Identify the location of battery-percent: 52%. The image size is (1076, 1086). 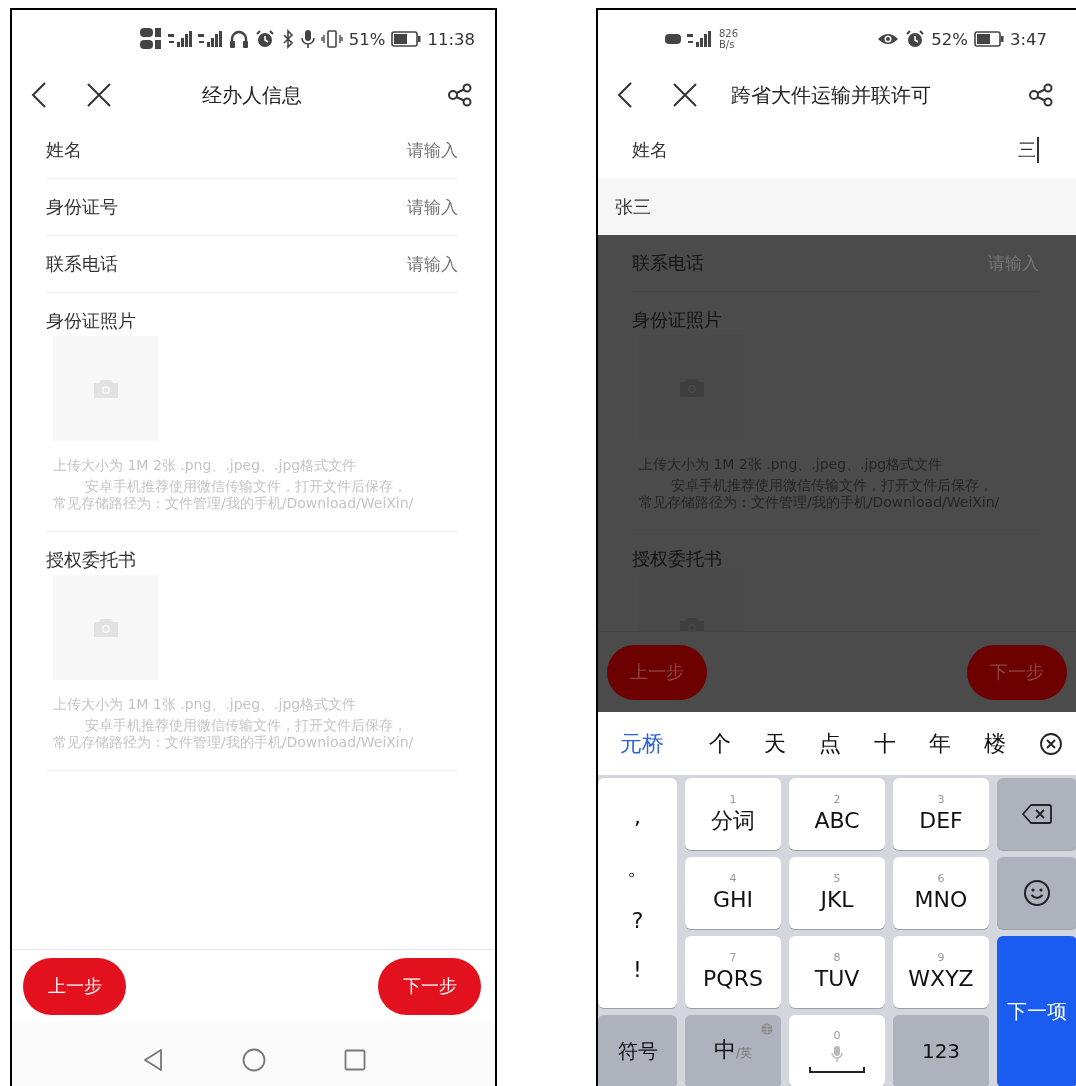
(949, 39).